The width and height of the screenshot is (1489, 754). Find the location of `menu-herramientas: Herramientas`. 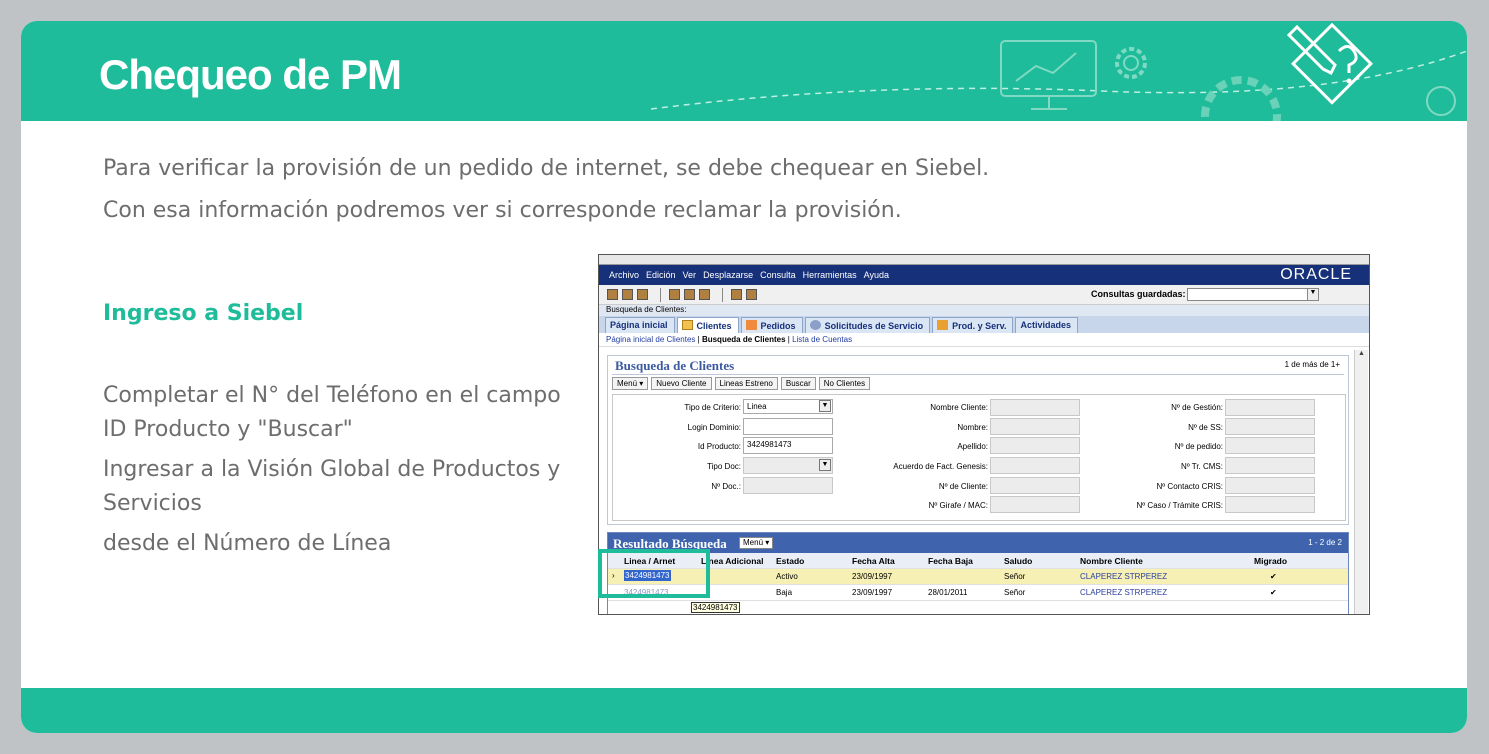

menu-herramientas: Herramientas is located at coordinates (830, 275).